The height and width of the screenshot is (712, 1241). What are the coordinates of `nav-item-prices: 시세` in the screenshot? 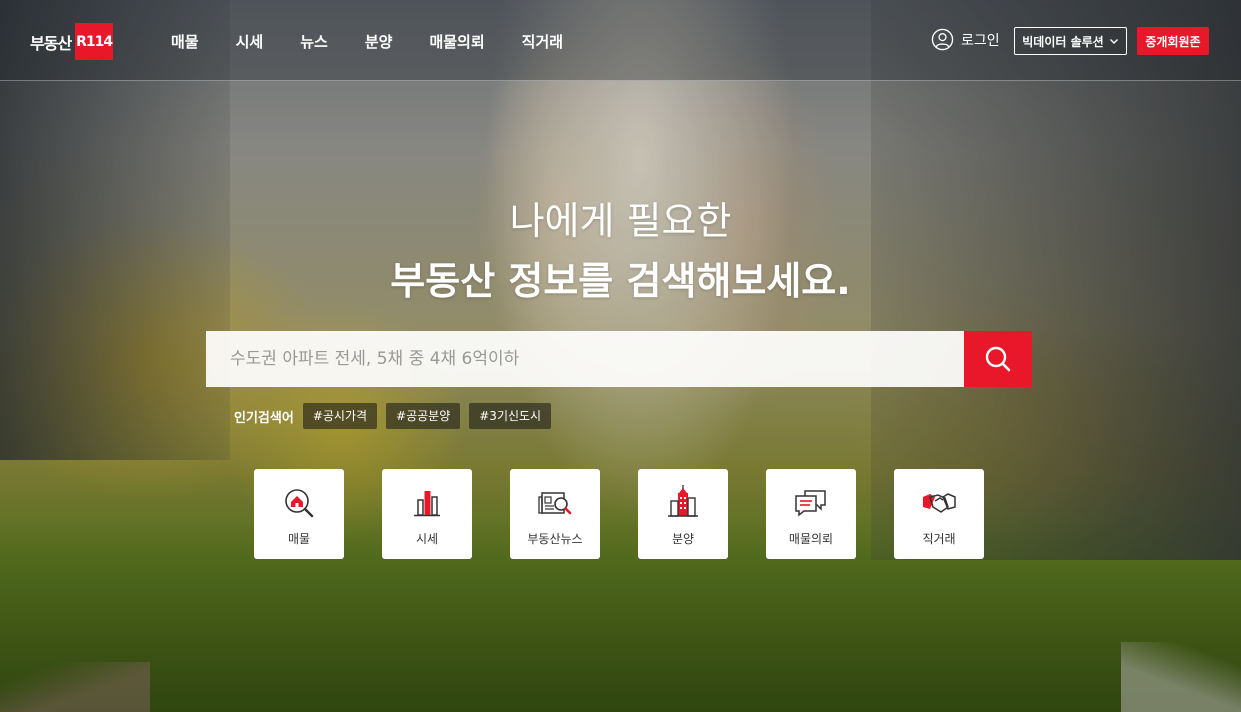 It's located at (250, 41).